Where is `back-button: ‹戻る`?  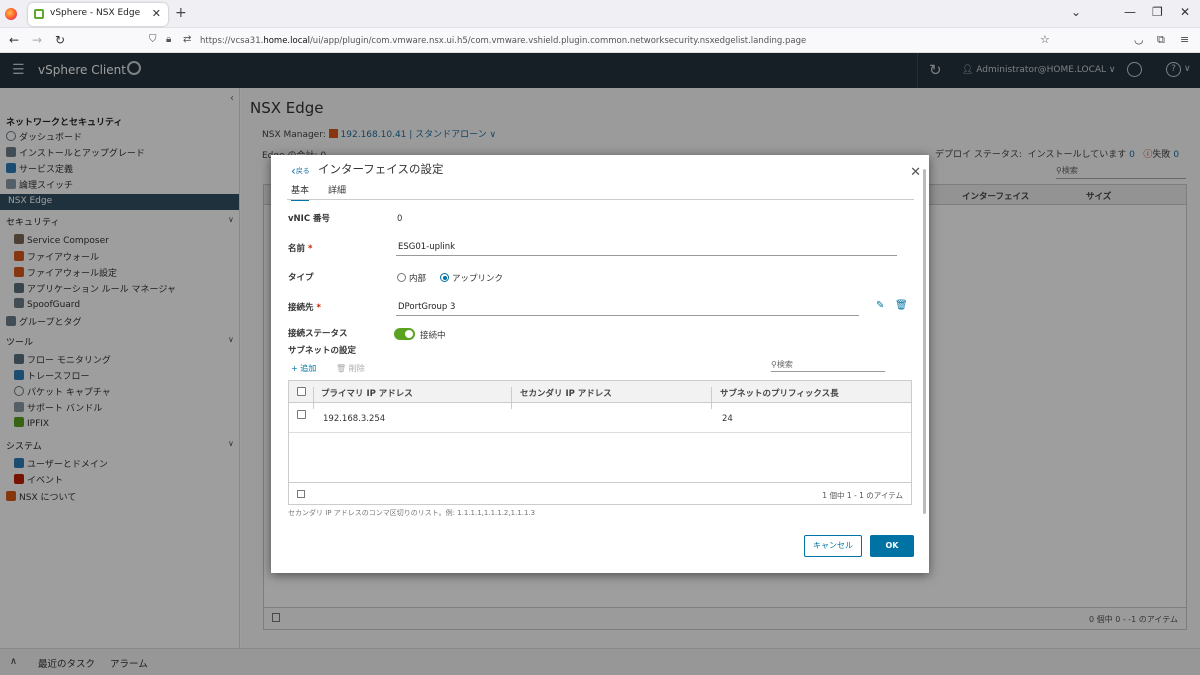 back-button: ‹戻る is located at coordinates (300, 171).